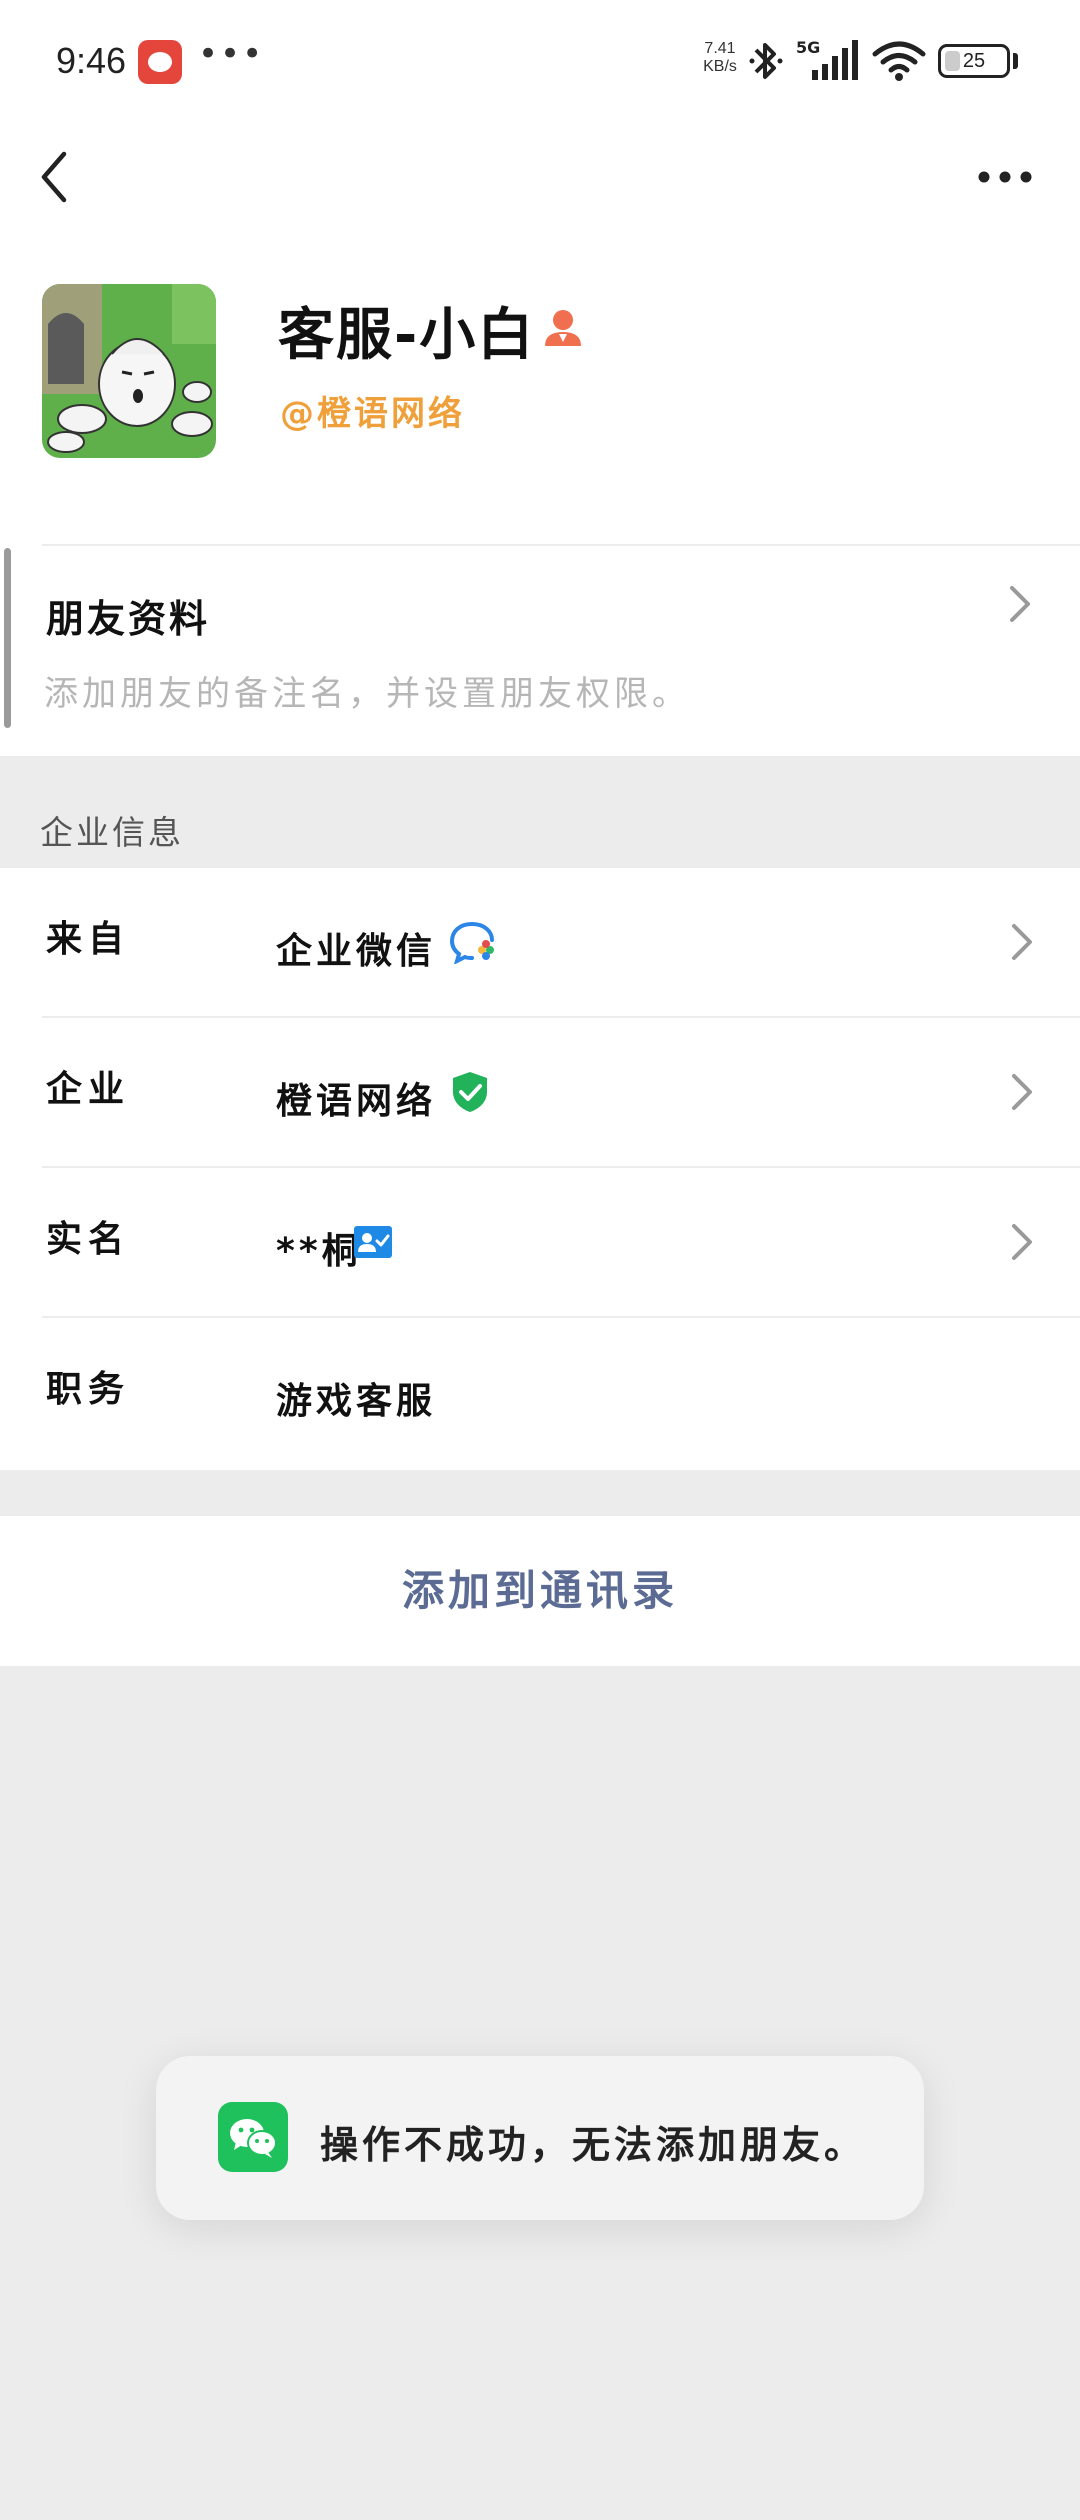 This screenshot has height=2520, width=1080. Describe the element at coordinates (112, 832) in the screenshot. I see `section-label-enterprise: 企业信息` at that location.